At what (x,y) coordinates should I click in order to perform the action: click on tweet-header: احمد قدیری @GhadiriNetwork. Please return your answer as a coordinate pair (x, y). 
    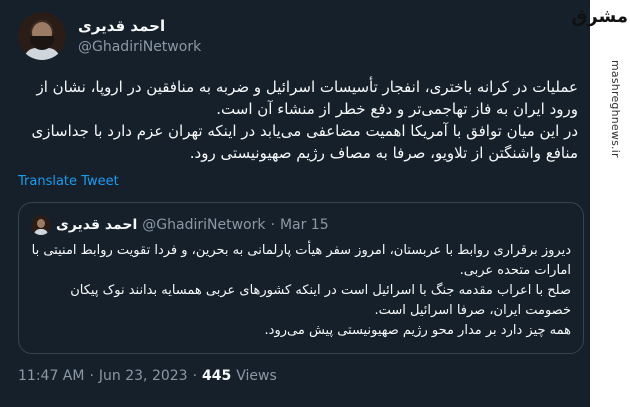
    Looking at the image, I should click on (294, 37).